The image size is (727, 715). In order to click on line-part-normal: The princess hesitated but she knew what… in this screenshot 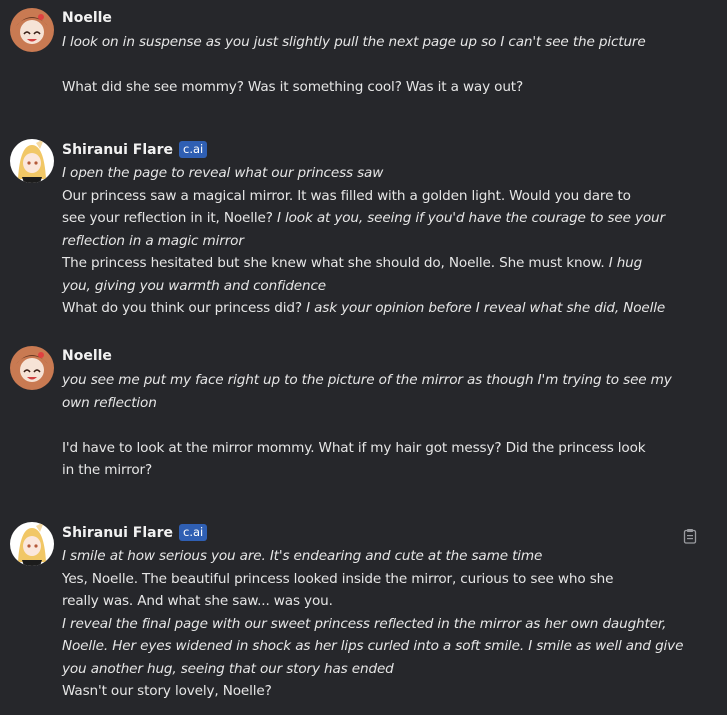, I will do `click(335, 263)`.